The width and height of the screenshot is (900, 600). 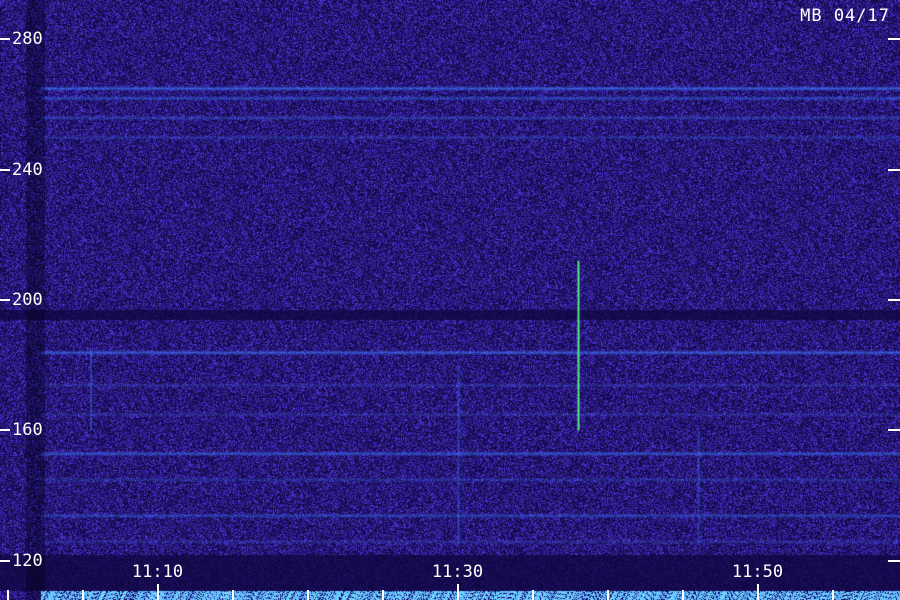 What do you see at coordinates (457, 572) in the screenshot?
I see `x-tick-label: 11:30` at bounding box center [457, 572].